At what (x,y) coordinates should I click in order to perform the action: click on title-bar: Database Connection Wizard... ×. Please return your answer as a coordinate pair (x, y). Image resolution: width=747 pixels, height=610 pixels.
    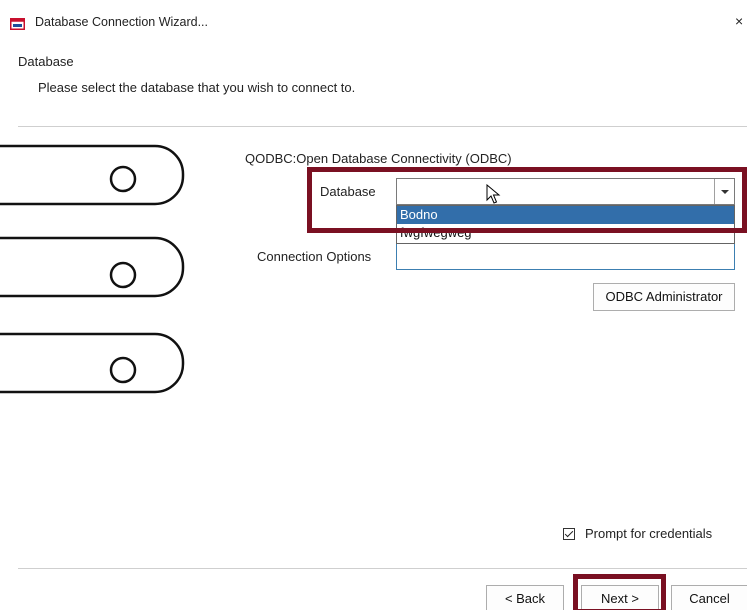
    Looking at the image, I should click on (373, 20).